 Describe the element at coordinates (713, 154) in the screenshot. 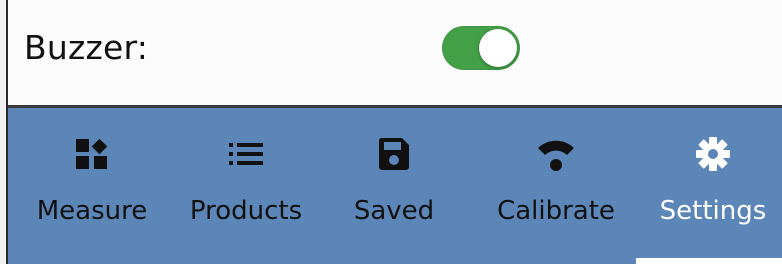

I see `gear-icon` at that location.